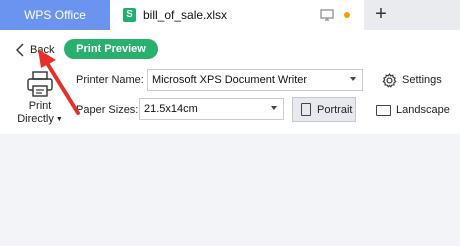 The width and height of the screenshot is (460, 246). What do you see at coordinates (327, 15) in the screenshot?
I see `monitor-icon` at bounding box center [327, 15].